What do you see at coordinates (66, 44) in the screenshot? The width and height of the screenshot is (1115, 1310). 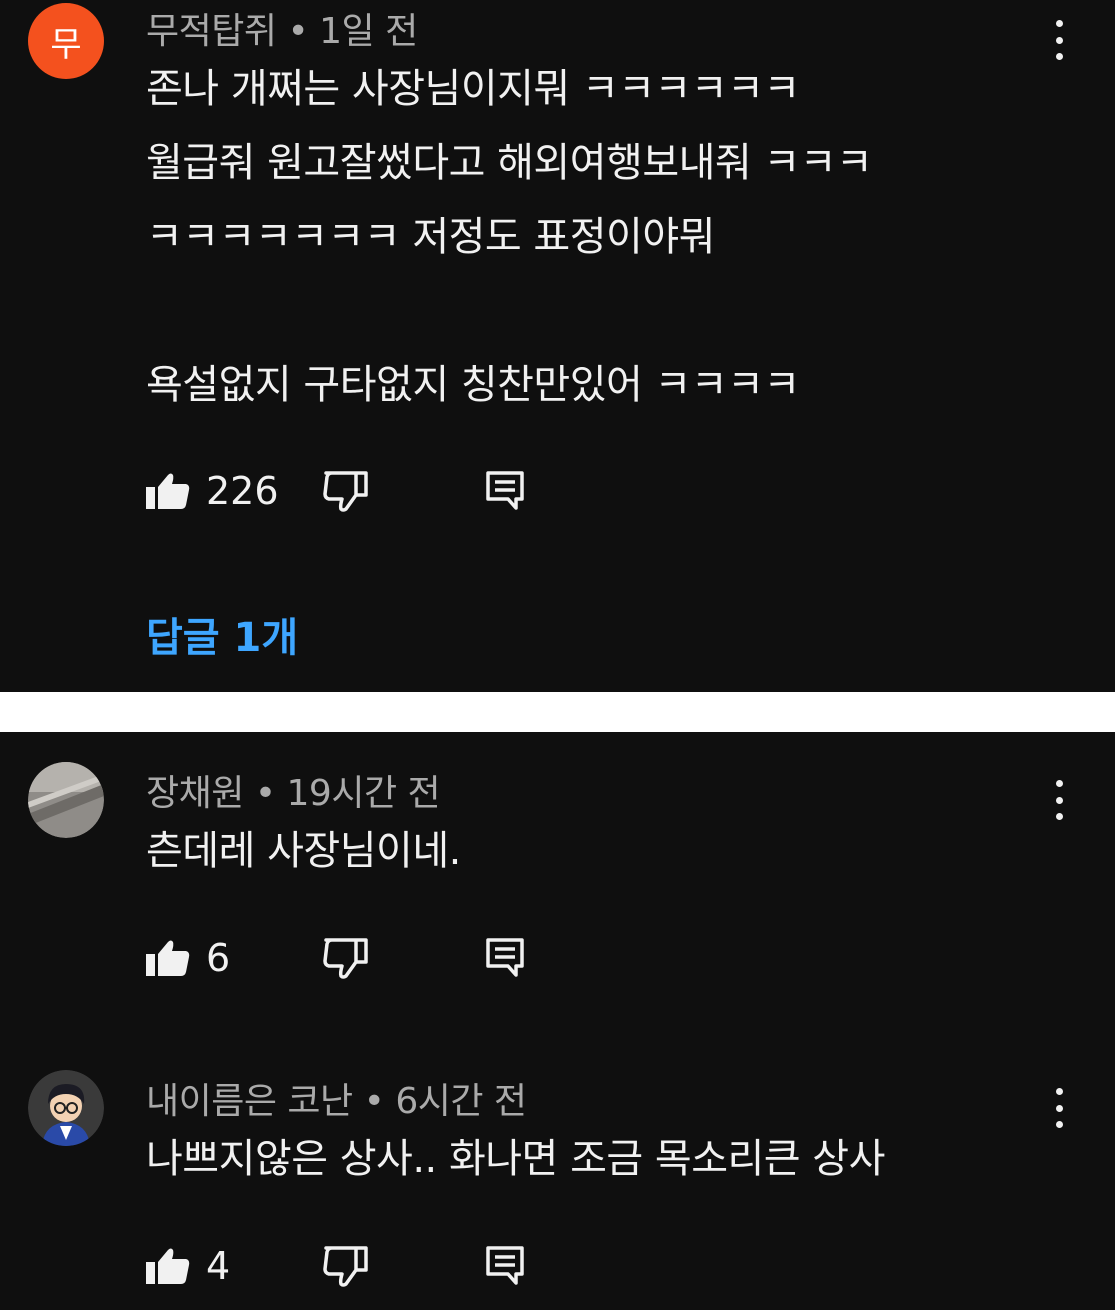 I see `avatar-letter: 무` at bounding box center [66, 44].